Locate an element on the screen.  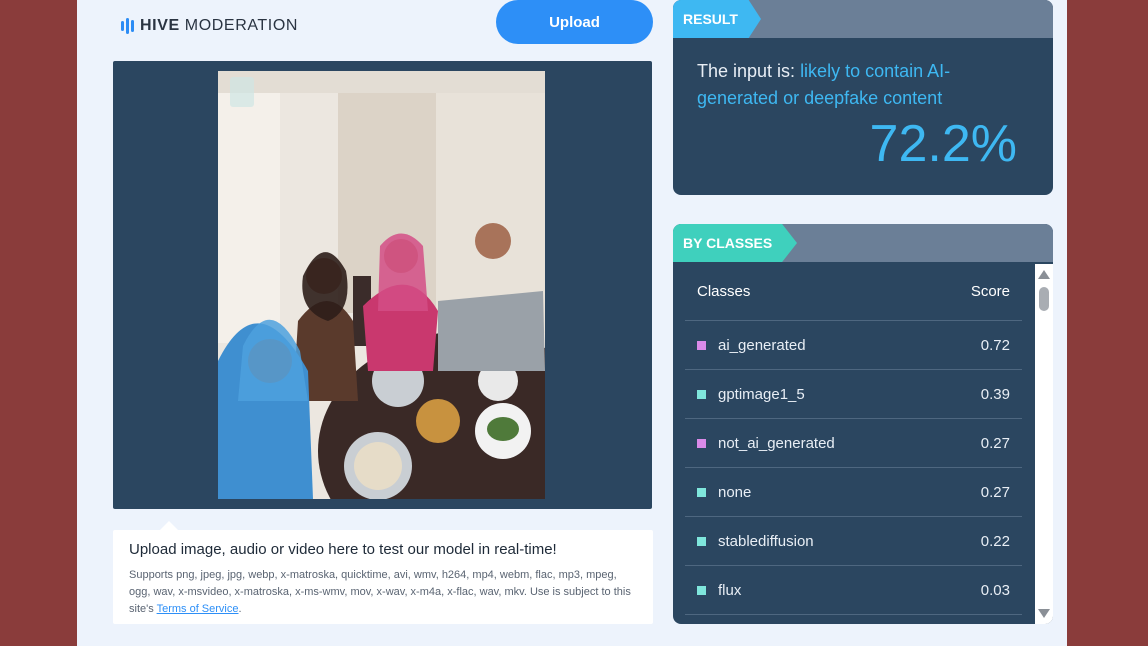
hive-logo: HIVE MODERATION is located at coordinates (209, 26).